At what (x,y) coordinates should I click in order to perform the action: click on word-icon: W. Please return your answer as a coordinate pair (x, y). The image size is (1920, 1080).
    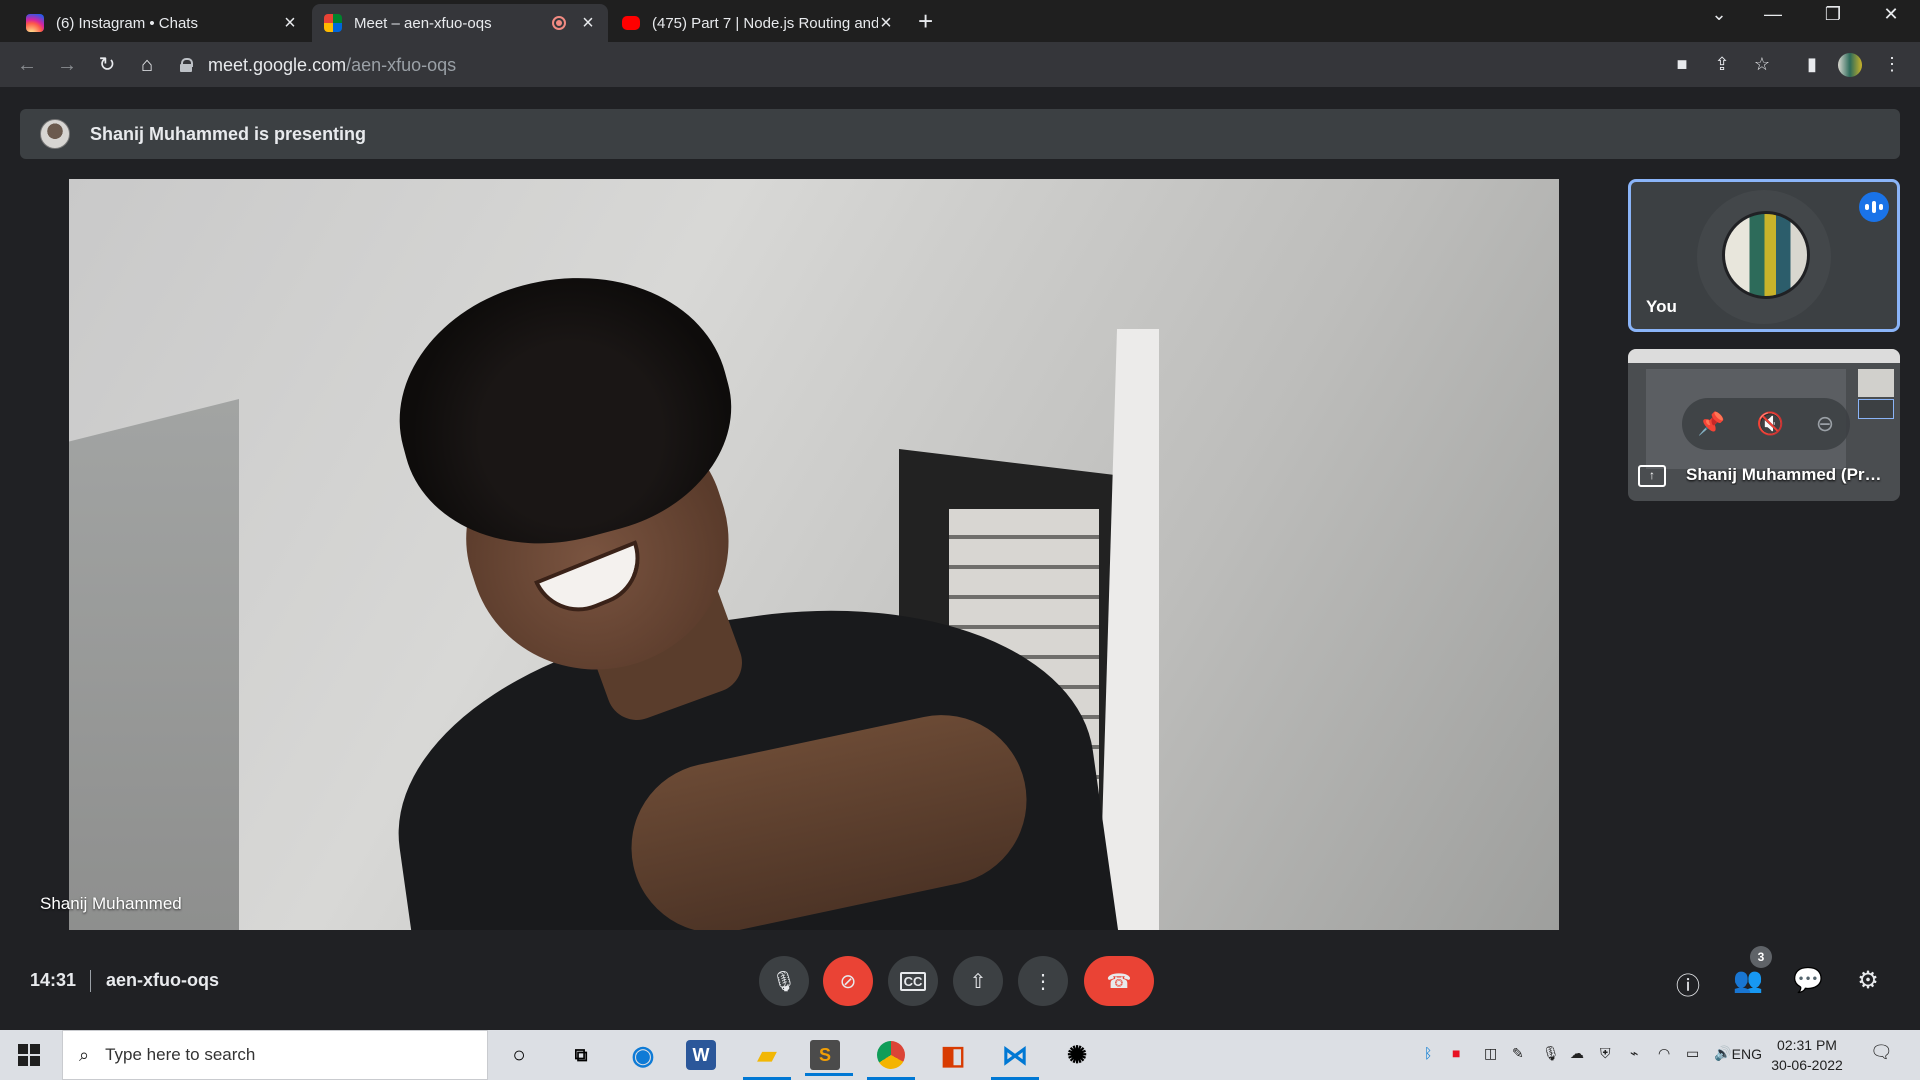
    Looking at the image, I should click on (701, 1055).